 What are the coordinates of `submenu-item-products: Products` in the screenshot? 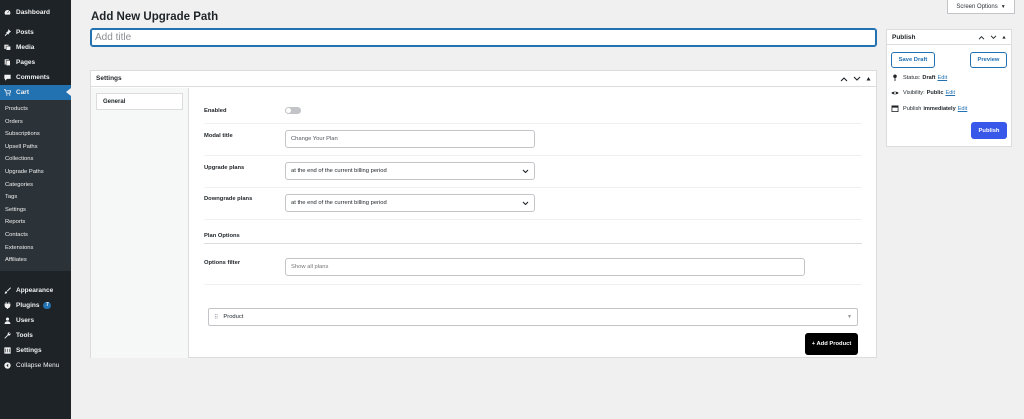 It's located at (35, 109).